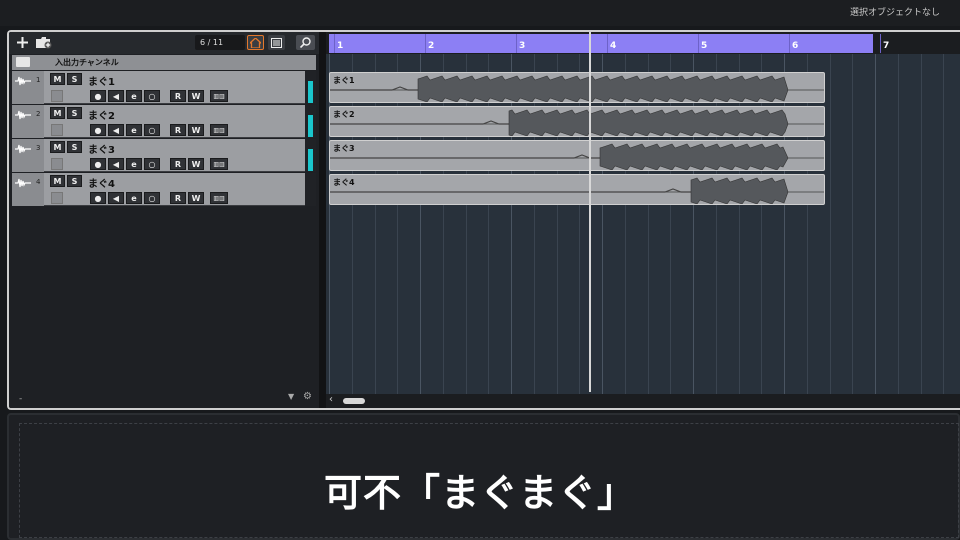 The height and width of the screenshot is (540, 960). I want to click on plus-icon, so click(22, 42).